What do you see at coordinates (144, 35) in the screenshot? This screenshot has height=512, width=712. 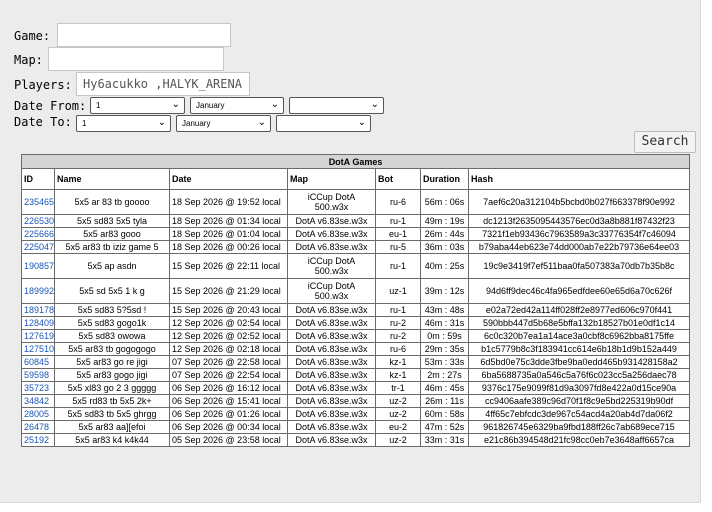 I see `game-input` at bounding box center [144, 35].